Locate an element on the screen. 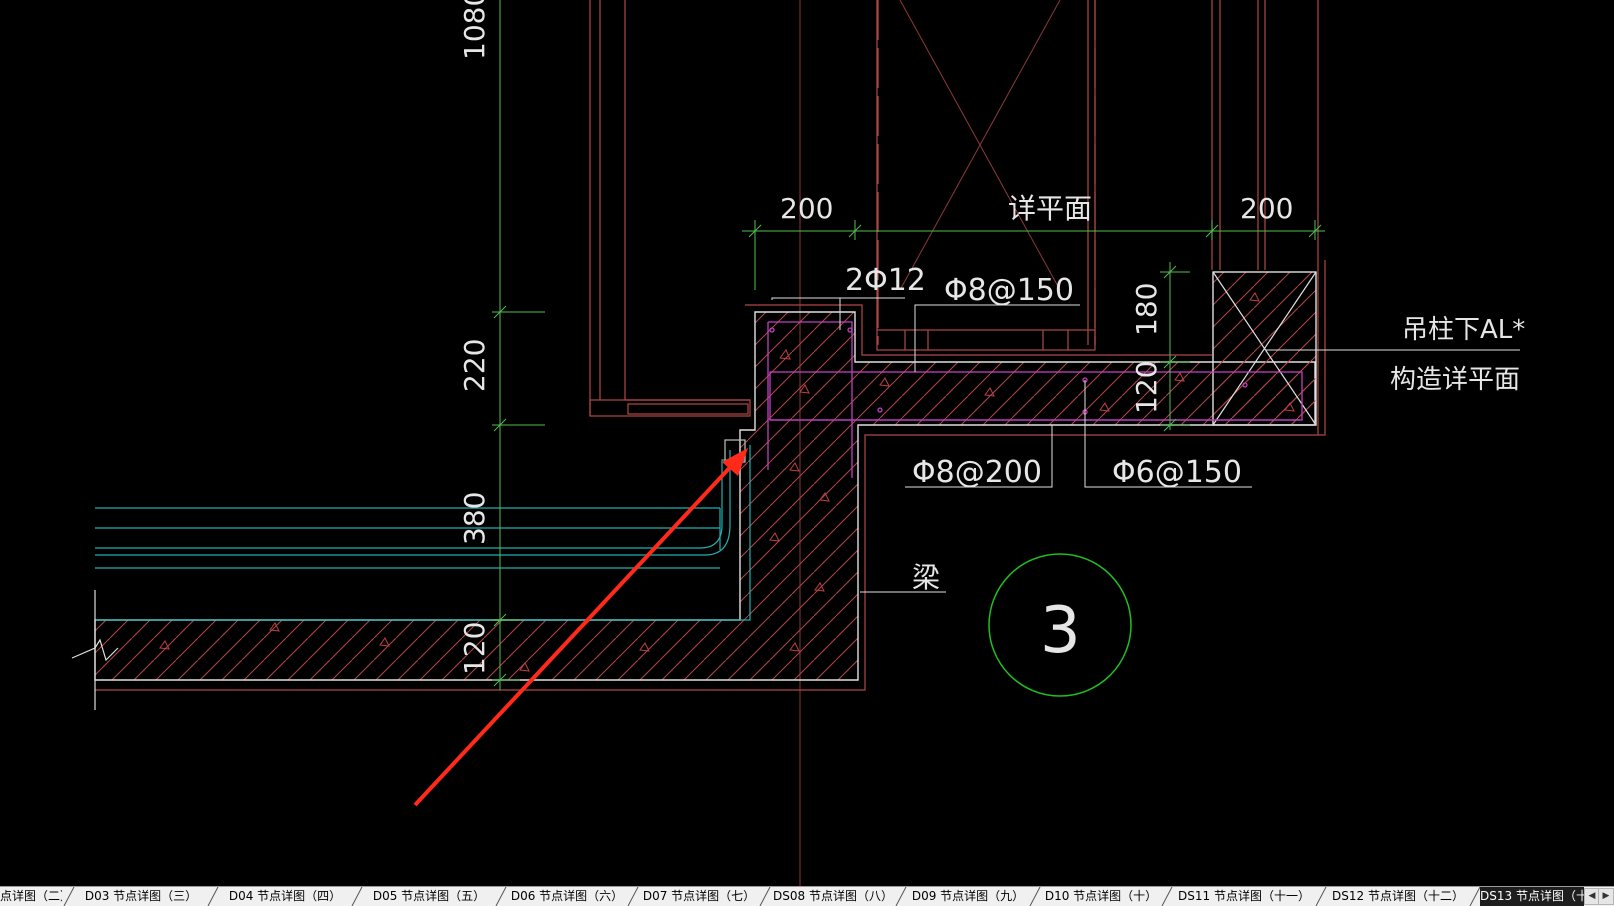  tab-d06: D06 节点详图（六） is located at coordinates (567, 896).